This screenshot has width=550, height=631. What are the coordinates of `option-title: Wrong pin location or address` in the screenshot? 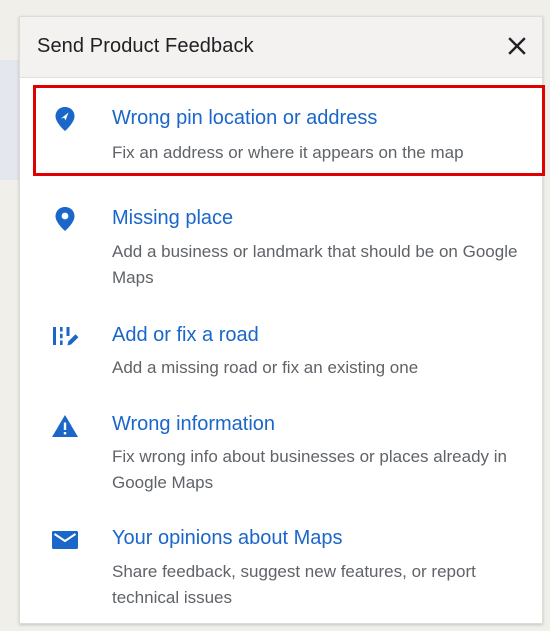 It's located at (245, 118).